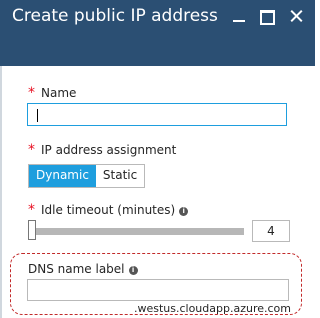 The height and width of the screenshot is (318, 320). What do you see at coordinates (239, 16) in the screenshot?
I see `minimize-icon` at bounding box center [239, 16].